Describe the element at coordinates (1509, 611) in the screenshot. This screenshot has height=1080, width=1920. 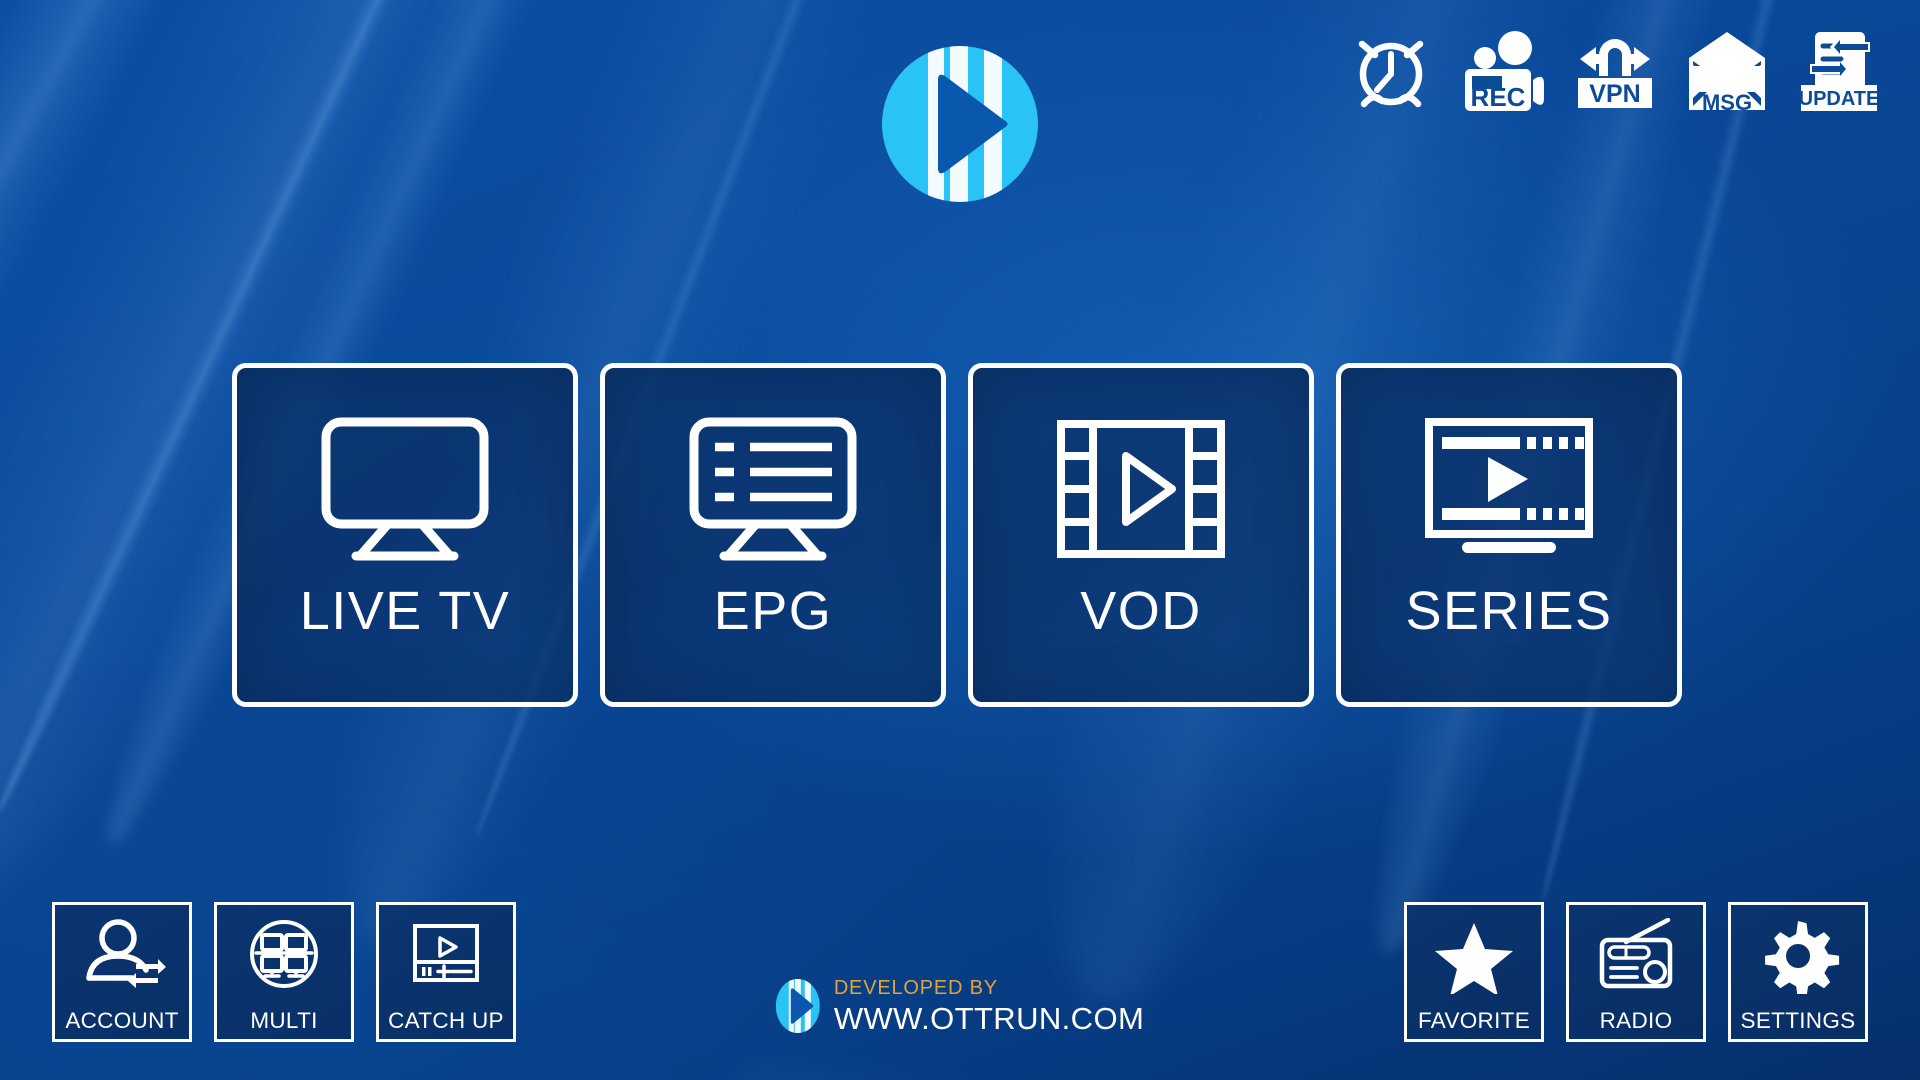
I see `tile-label: SERIES` at that location.